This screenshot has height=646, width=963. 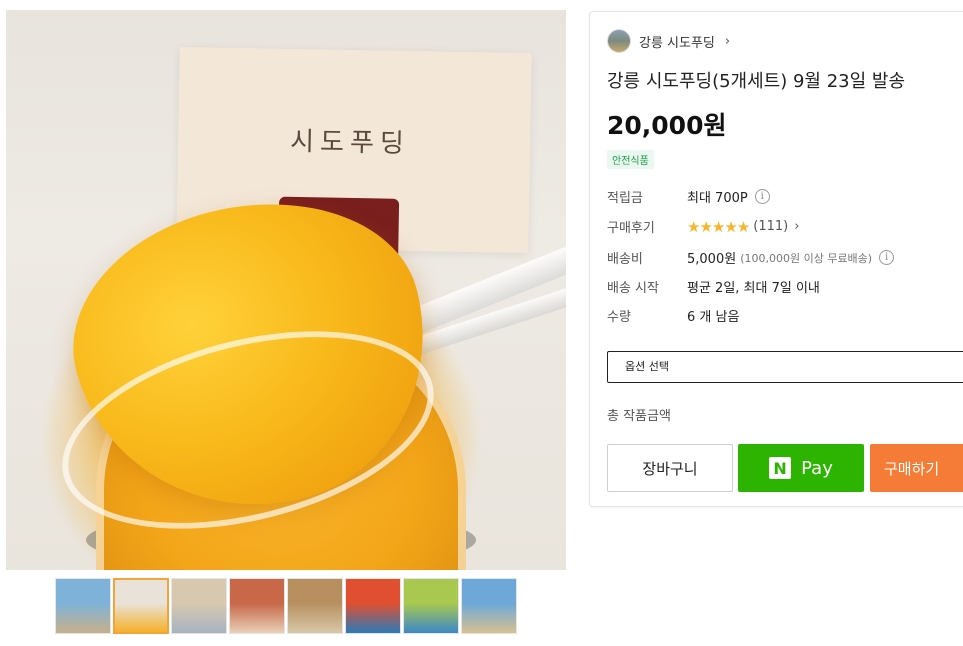 I want to click on thumbnail-beach-with-jars, so click(x=83, y=606).